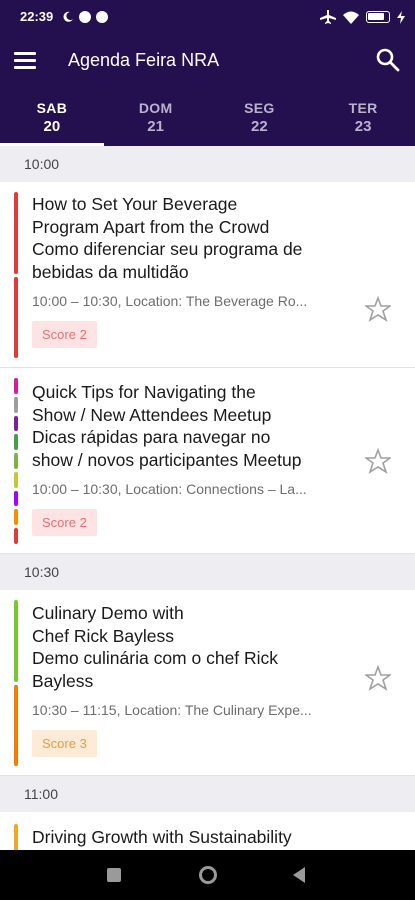 The image size is (415, 900). Describe the element at coordinates (207, 572) in the screenshot. I see `time-header: 10:30` at that location.